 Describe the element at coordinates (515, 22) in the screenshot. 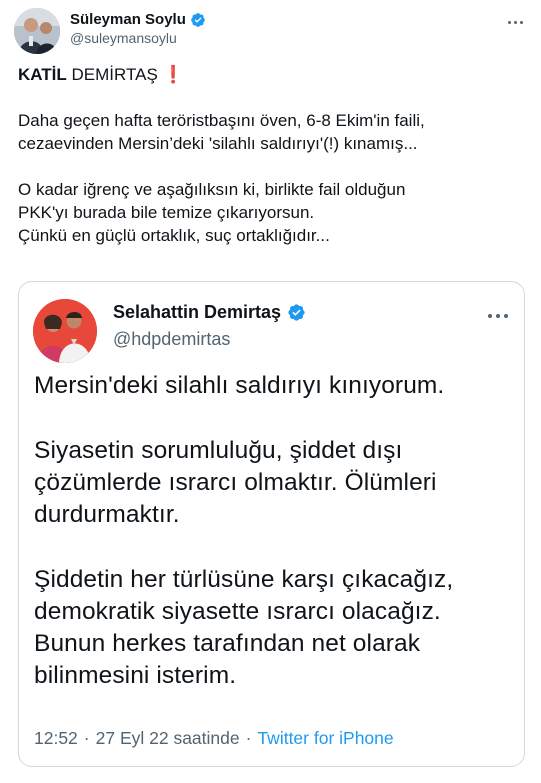

I see `more-options-button` at that location.